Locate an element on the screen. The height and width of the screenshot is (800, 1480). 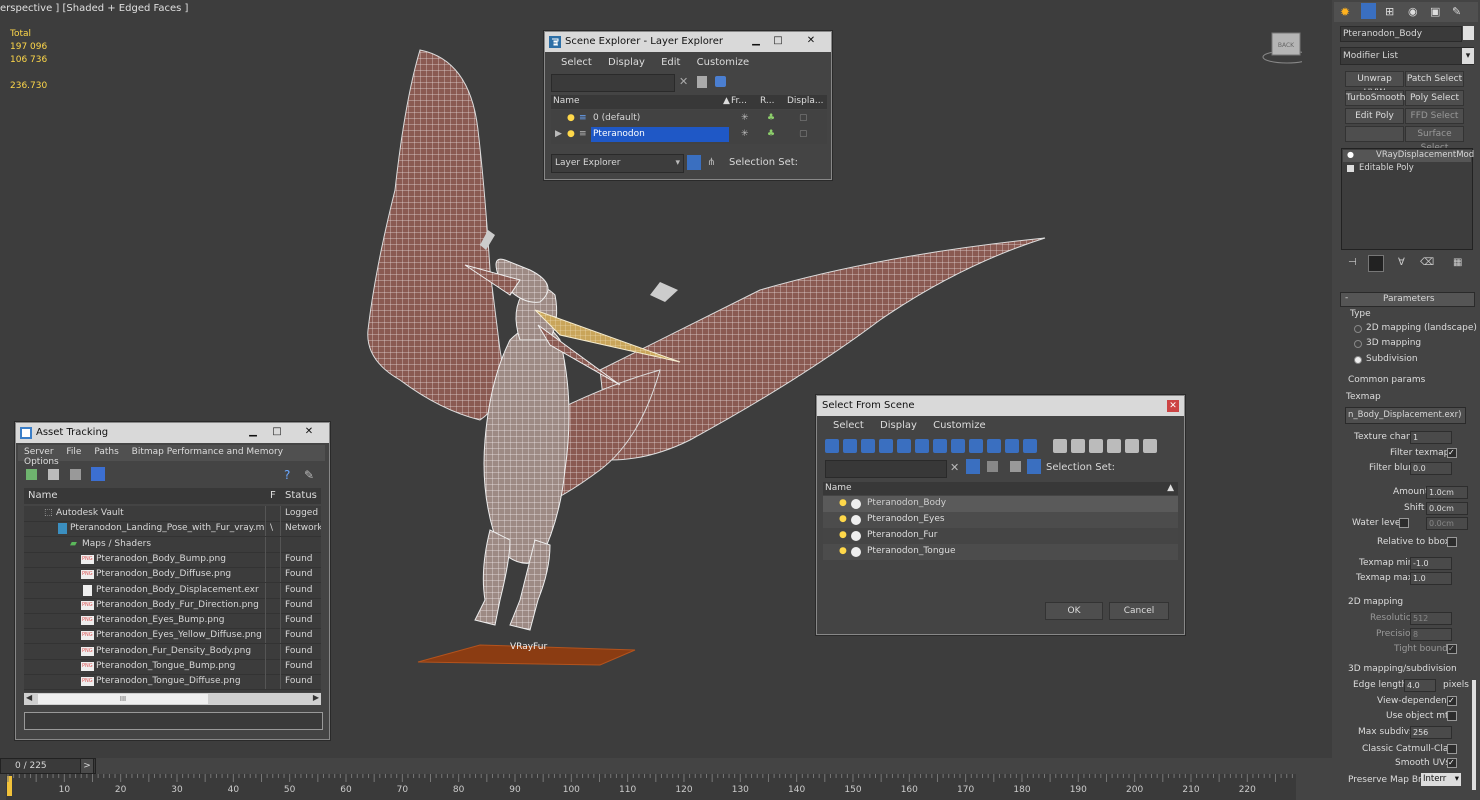
refresh-icon is located at coordinates (31, 474).